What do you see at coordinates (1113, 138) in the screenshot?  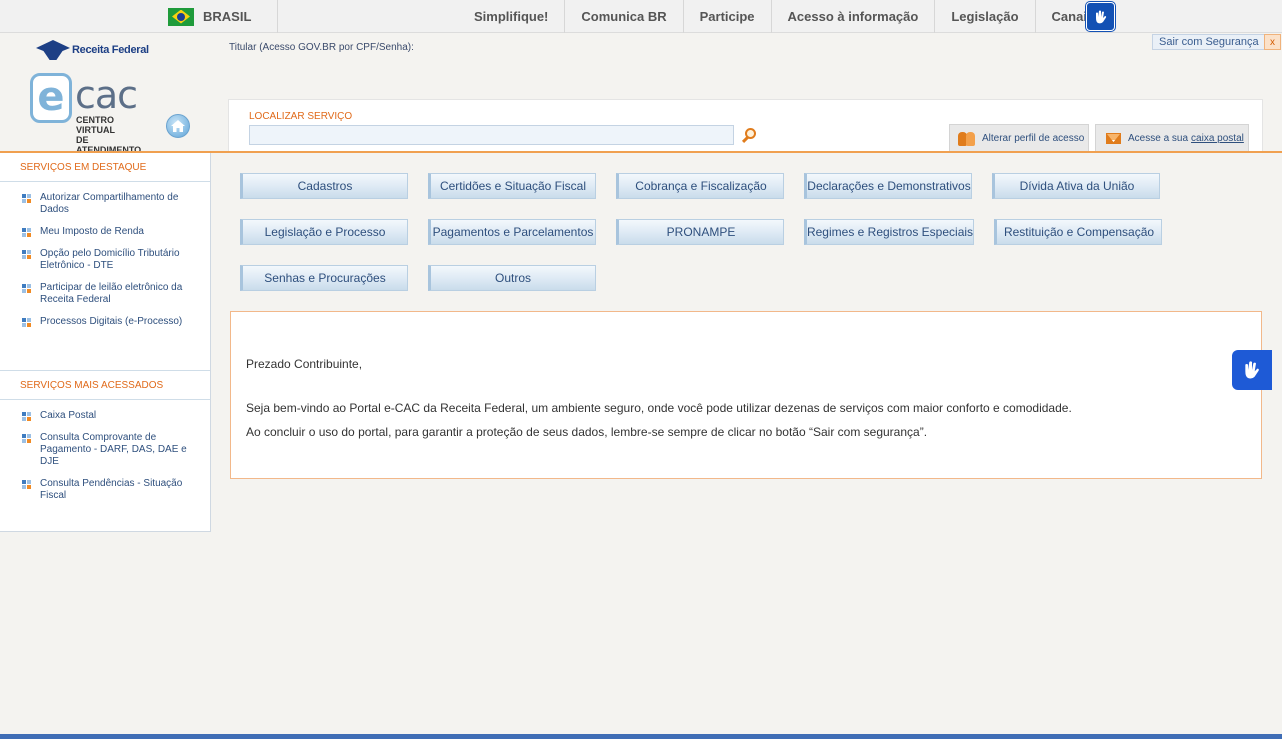 I see `mail-icon` at bounding box center [1113, 138].